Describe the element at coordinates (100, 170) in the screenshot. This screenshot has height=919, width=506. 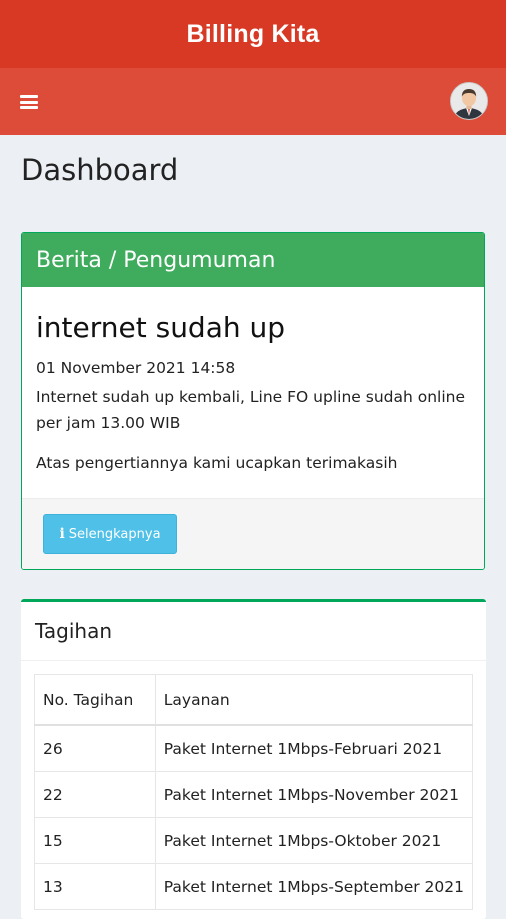
I see `page-title: Dashboard` at that location.